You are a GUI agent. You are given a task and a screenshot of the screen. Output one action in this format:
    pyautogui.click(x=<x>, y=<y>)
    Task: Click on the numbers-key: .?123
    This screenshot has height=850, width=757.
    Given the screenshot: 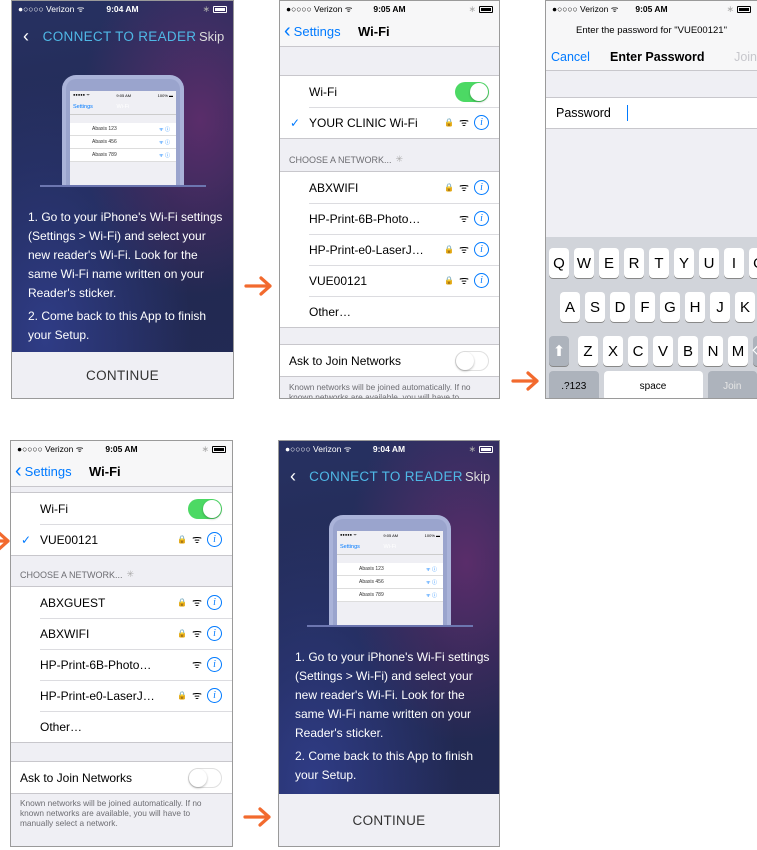 What is the action you would take?
    pyautogui.click(x=574, y=384)
    